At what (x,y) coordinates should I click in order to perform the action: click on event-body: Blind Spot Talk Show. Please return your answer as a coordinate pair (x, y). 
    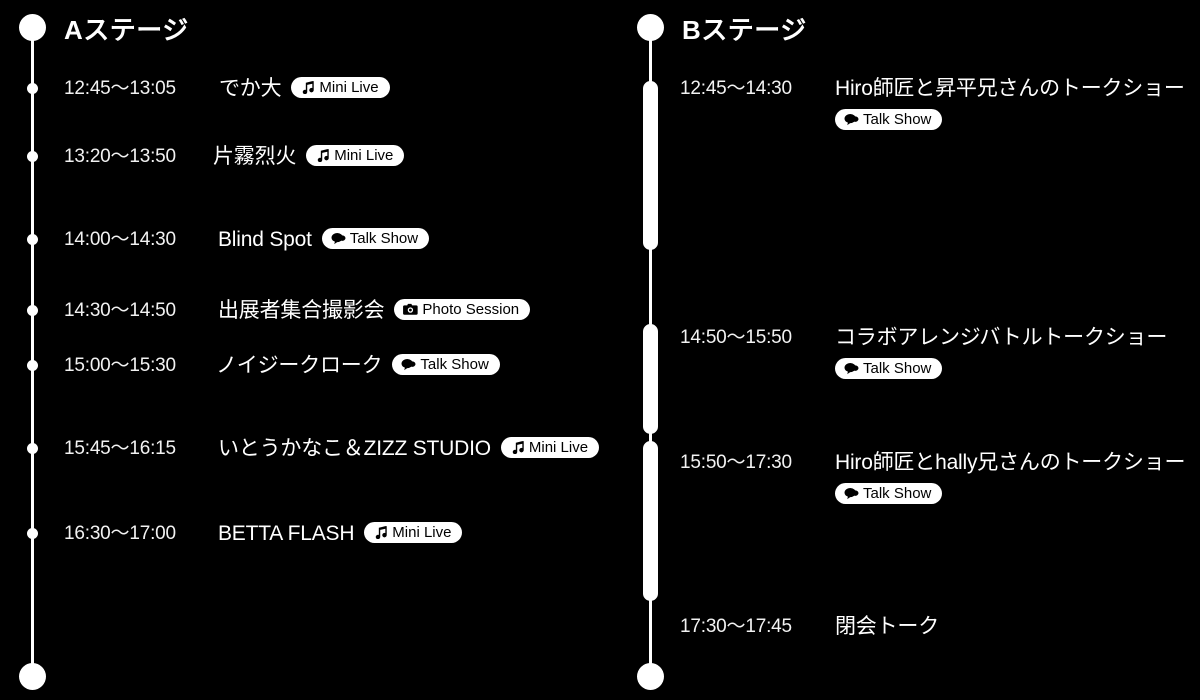
    Looking at the image, I should click on (324, 239).